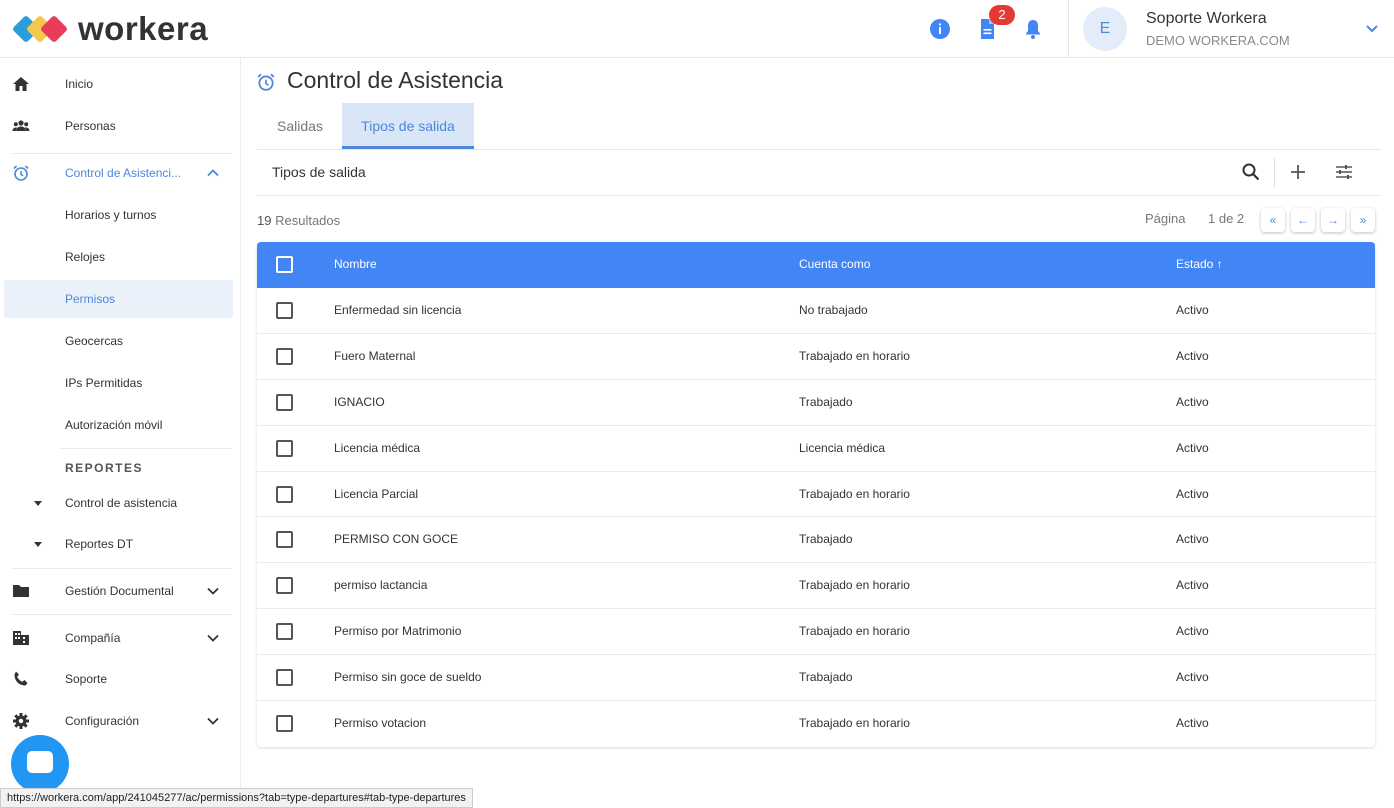 This screenshot has width=1394, height=808. I want to click on user-company: DEMO WORKERA.COM, so click(1218, 40).